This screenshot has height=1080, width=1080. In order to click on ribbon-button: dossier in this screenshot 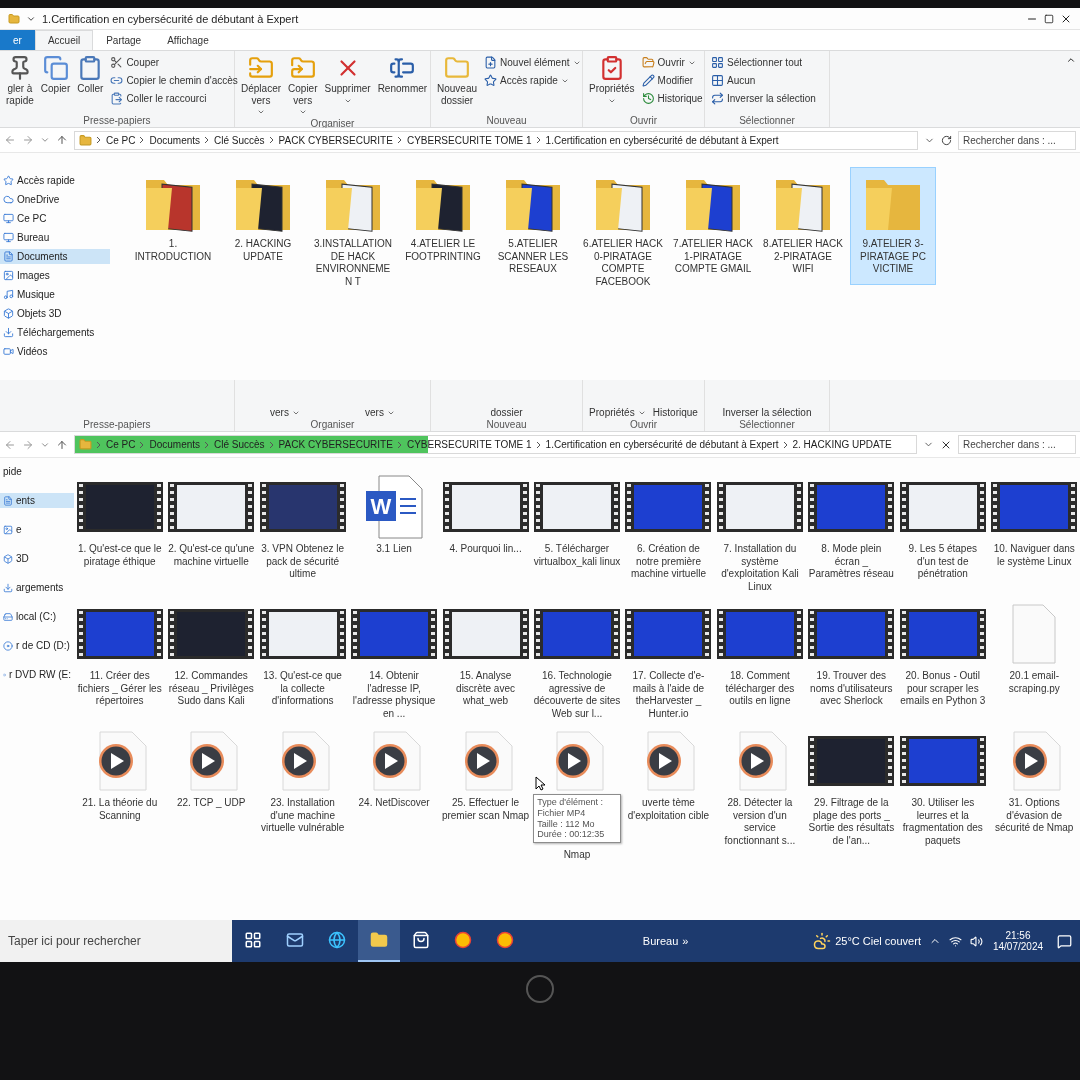, I will do `click(506, 412)`.